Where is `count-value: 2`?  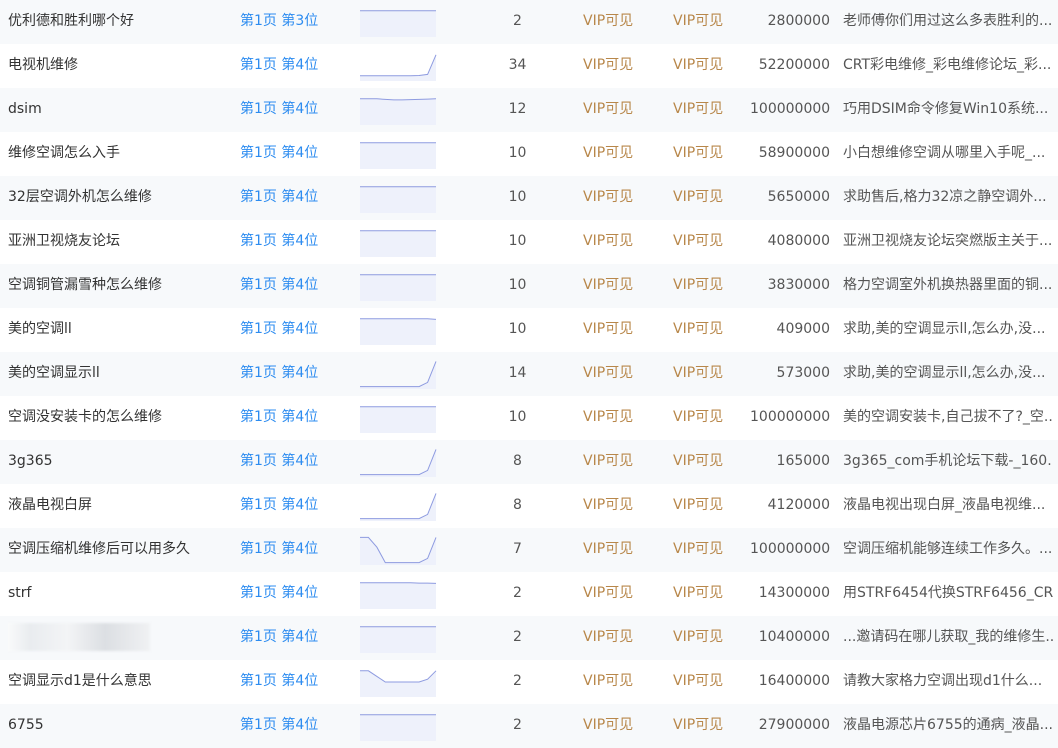
count-value: 2 is located at coordinates (517, 21).